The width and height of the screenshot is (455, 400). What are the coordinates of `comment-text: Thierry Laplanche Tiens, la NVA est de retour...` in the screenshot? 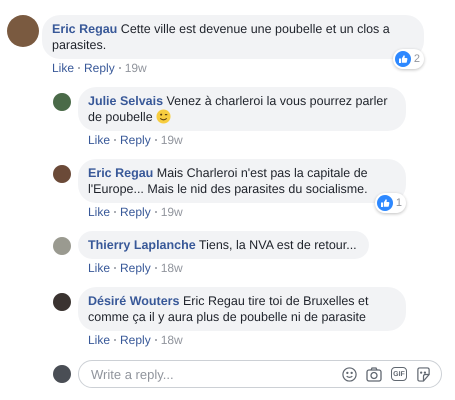 It's located at (222, 245).